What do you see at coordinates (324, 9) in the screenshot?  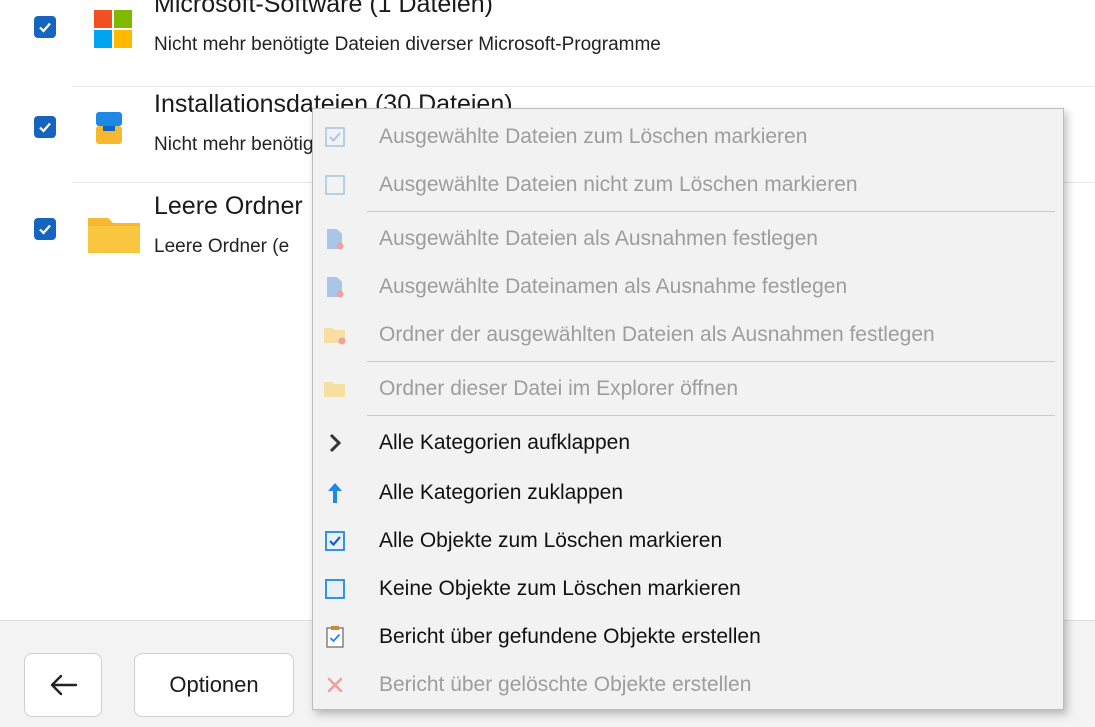 I see `list-item-title: Microsoft-Software (1 Dateien)` at bounding box center [324, 9].